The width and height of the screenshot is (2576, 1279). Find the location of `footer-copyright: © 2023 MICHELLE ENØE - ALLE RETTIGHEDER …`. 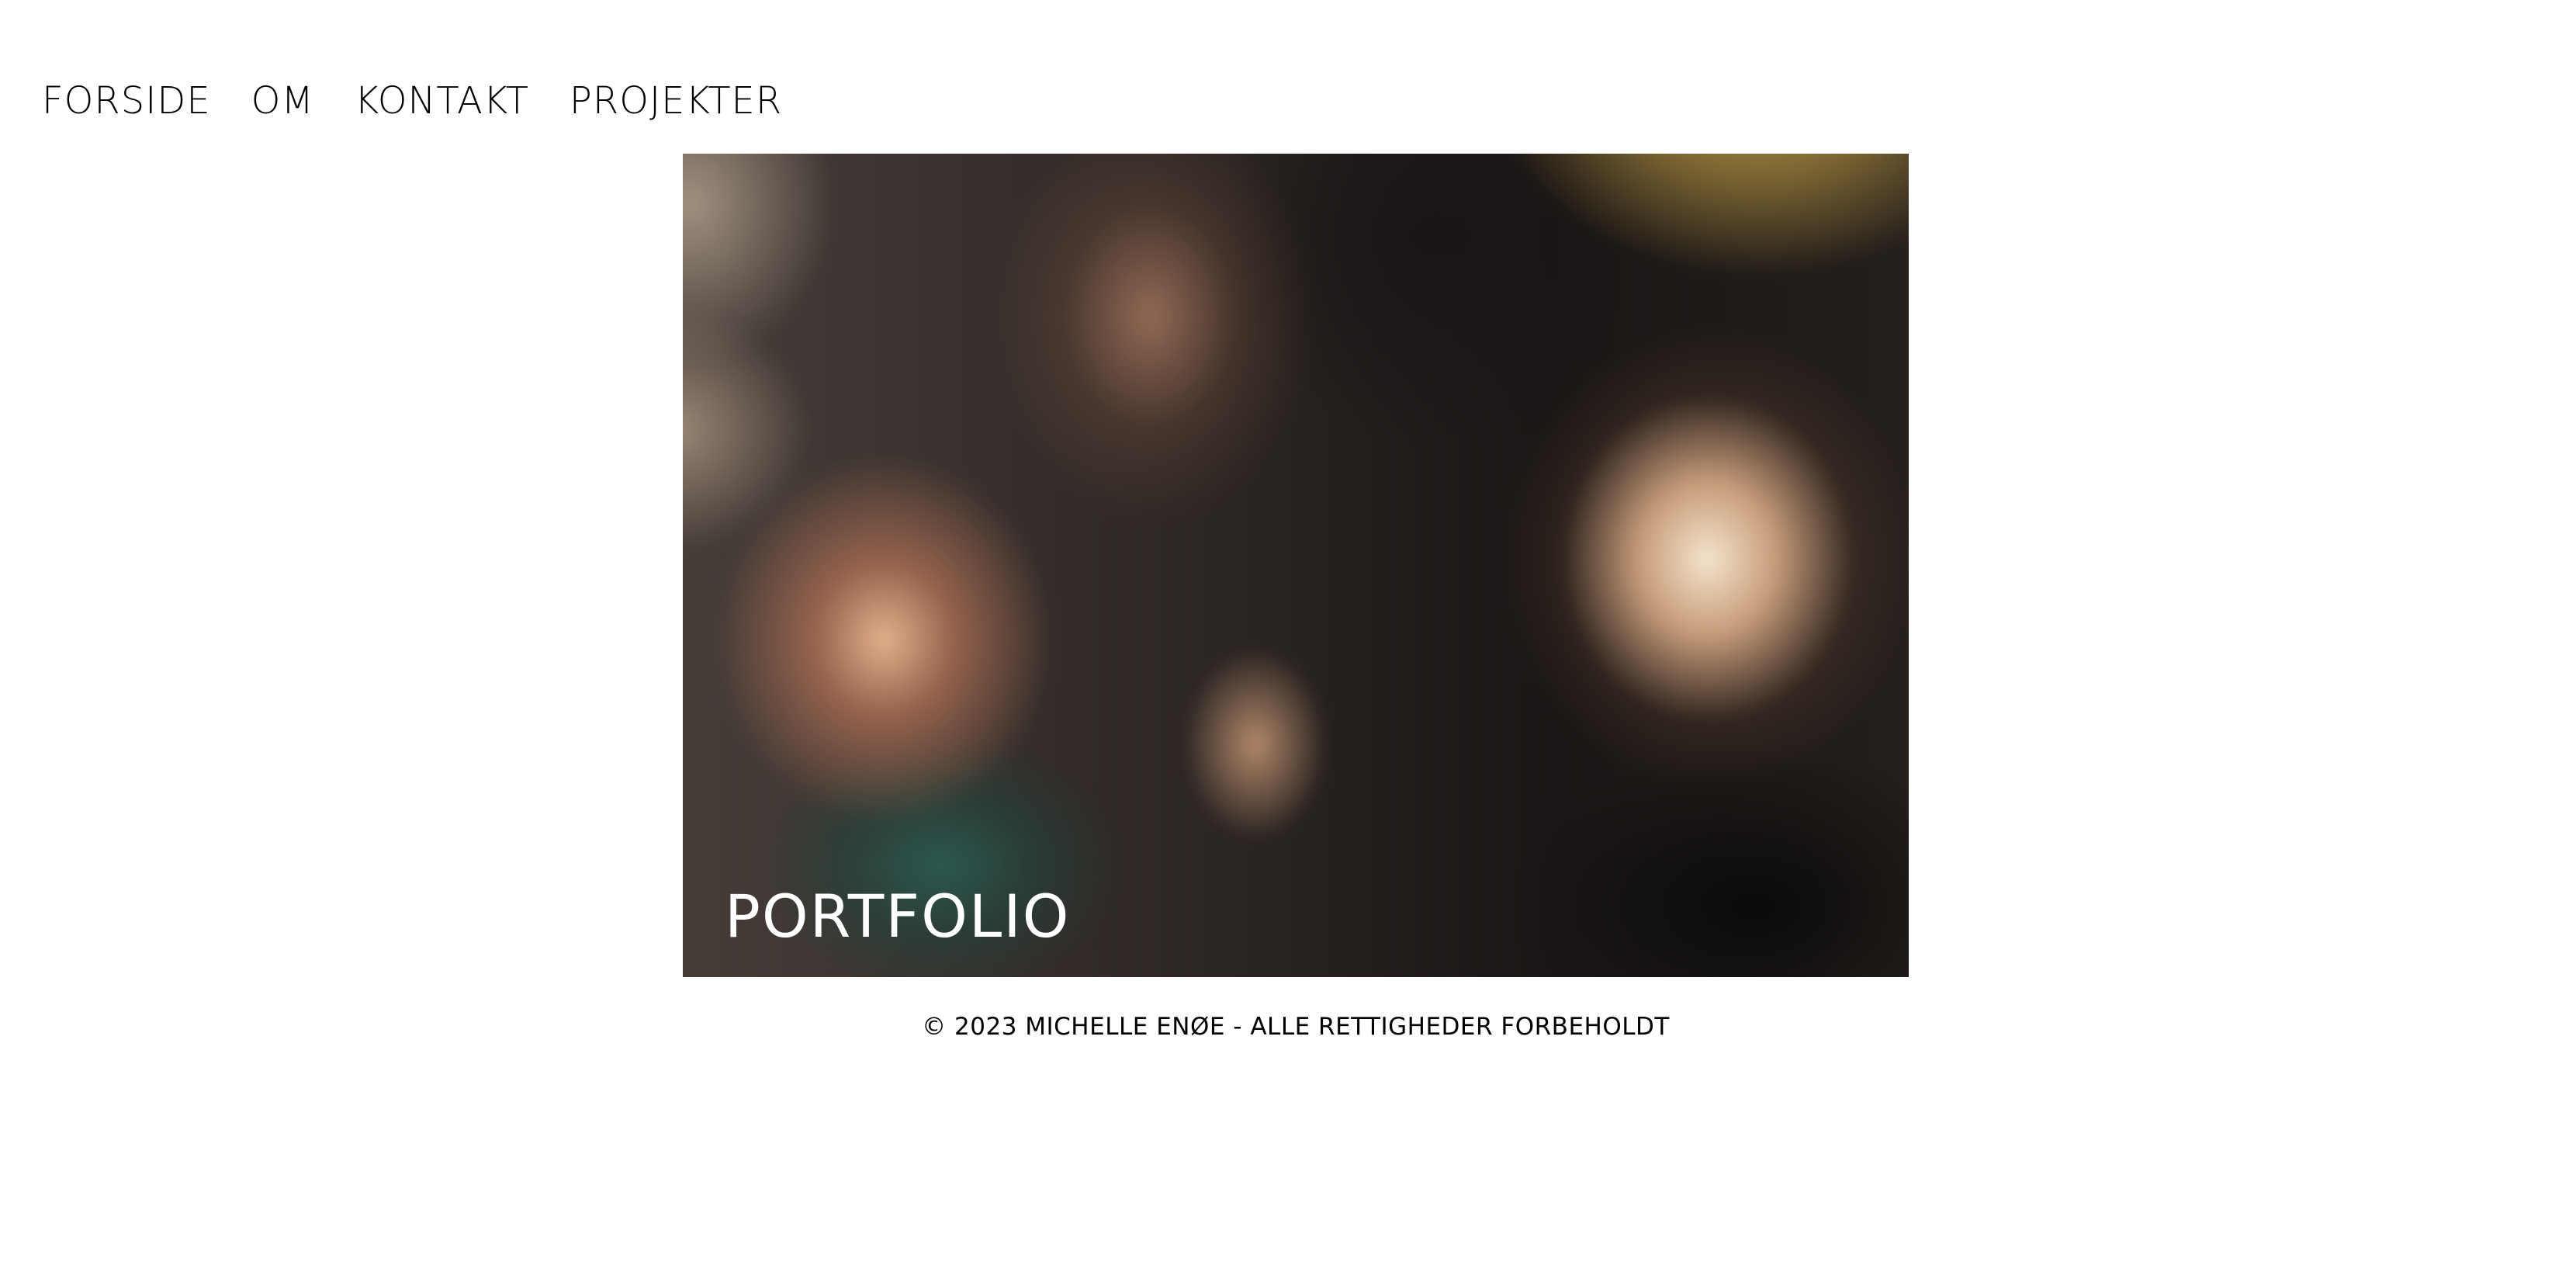

footer-copyright: © 2023 MICHELLE ENØE - ALLE RETTIGHEDER … is located at coordinates (1296, 1027).